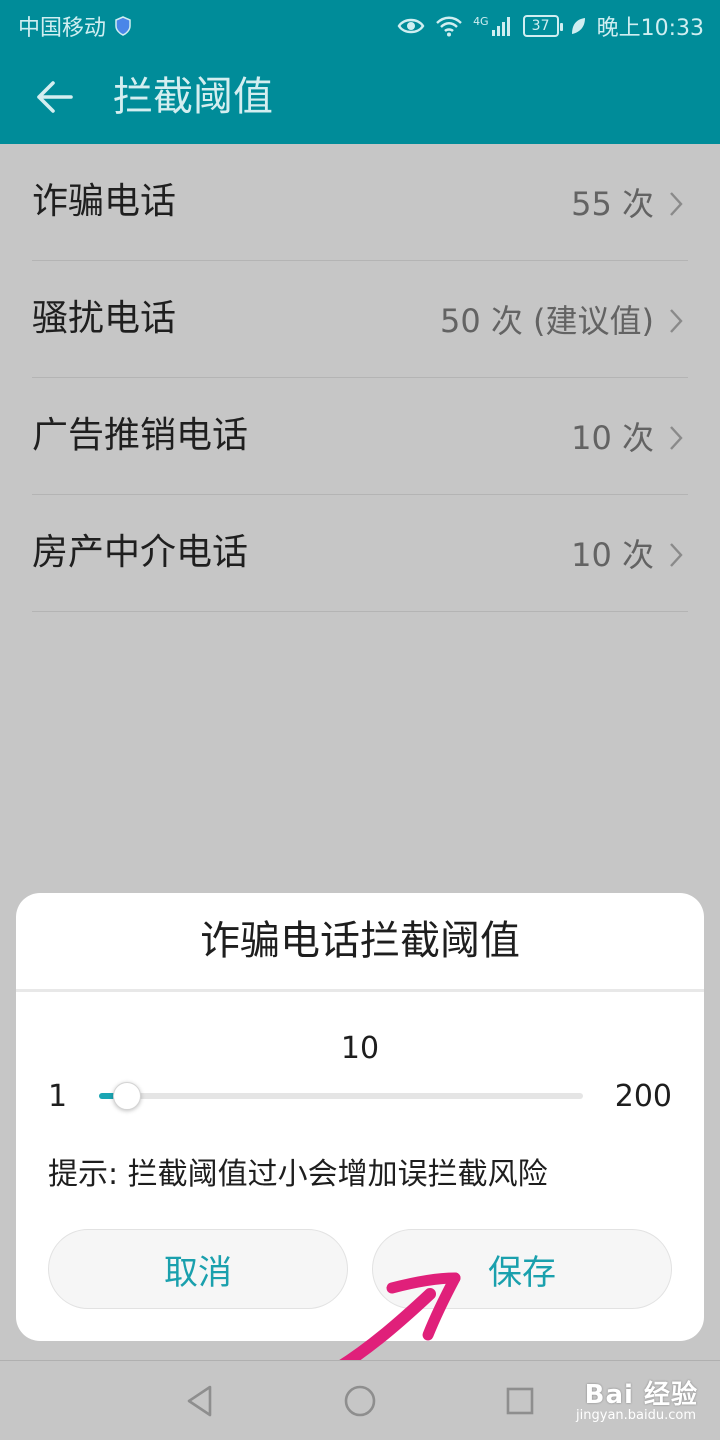 The width and height of the screenshot is (720, 1440). I want to click on threshold-slider, so click(341, 1096).